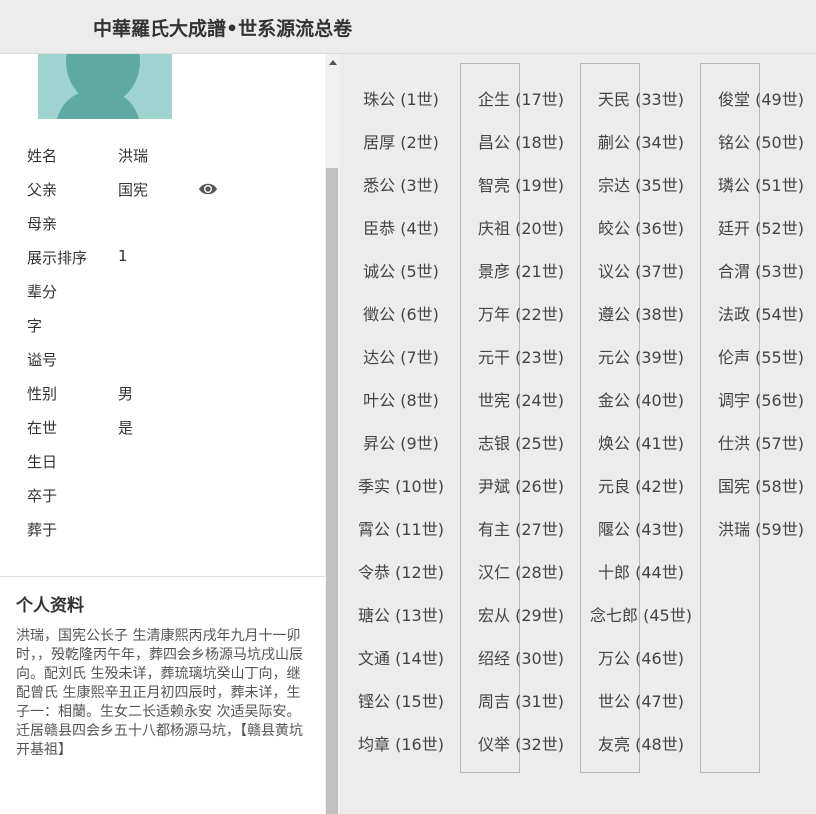 The image size is (816, 814). What do you see at coordinates (162, 460) in the screenshot?
I see `profile-row: 生日` at bounding box center [162, 460].